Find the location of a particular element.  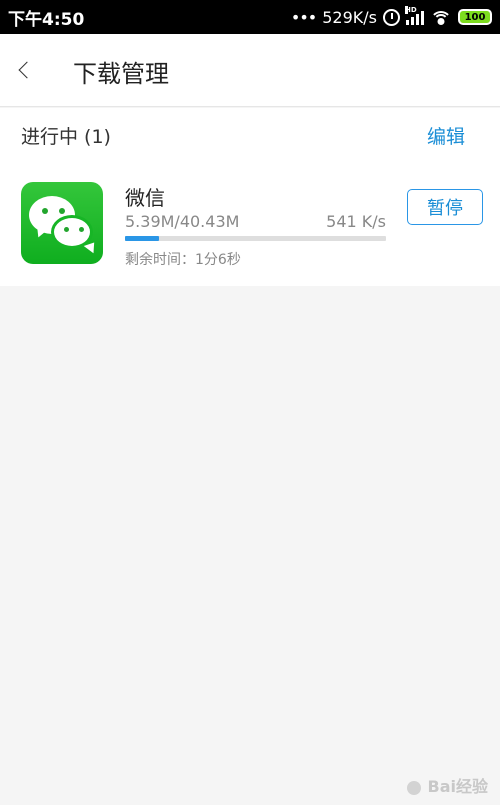

pause-button-label: 暂停 is located at coordinates (445, 208).